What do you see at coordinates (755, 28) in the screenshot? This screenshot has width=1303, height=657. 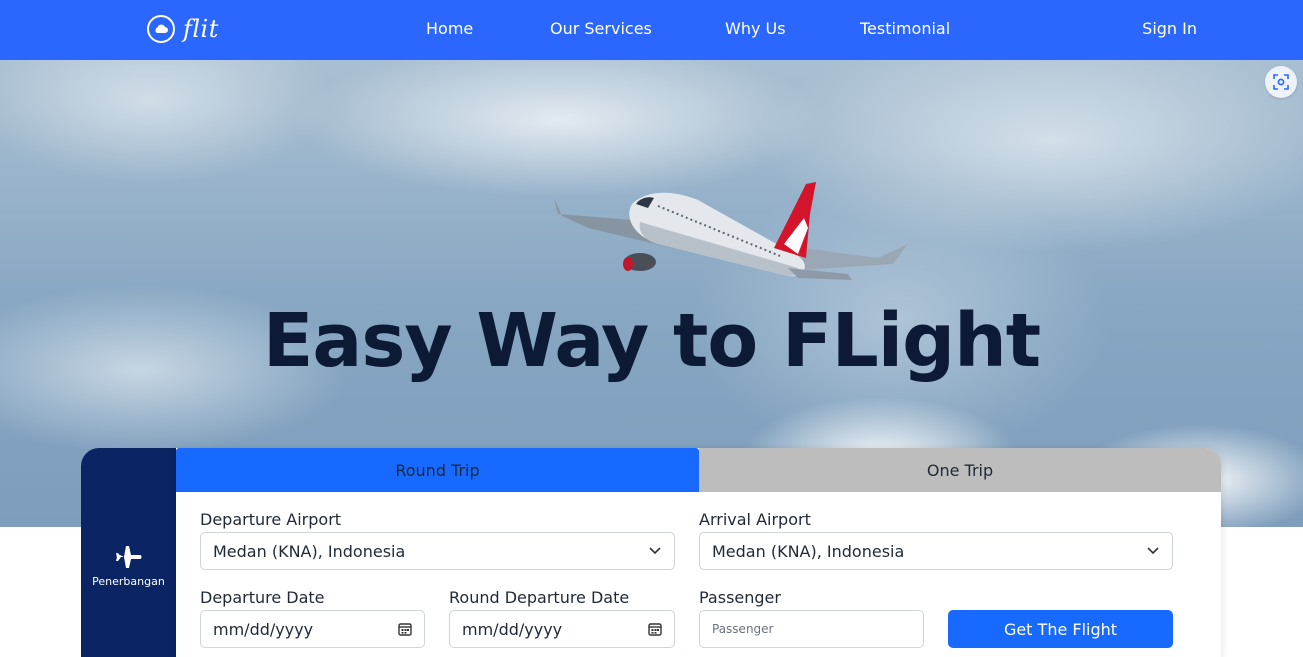 I see `nav-link-why-us: Why Us` at bounding box center [755, 28].